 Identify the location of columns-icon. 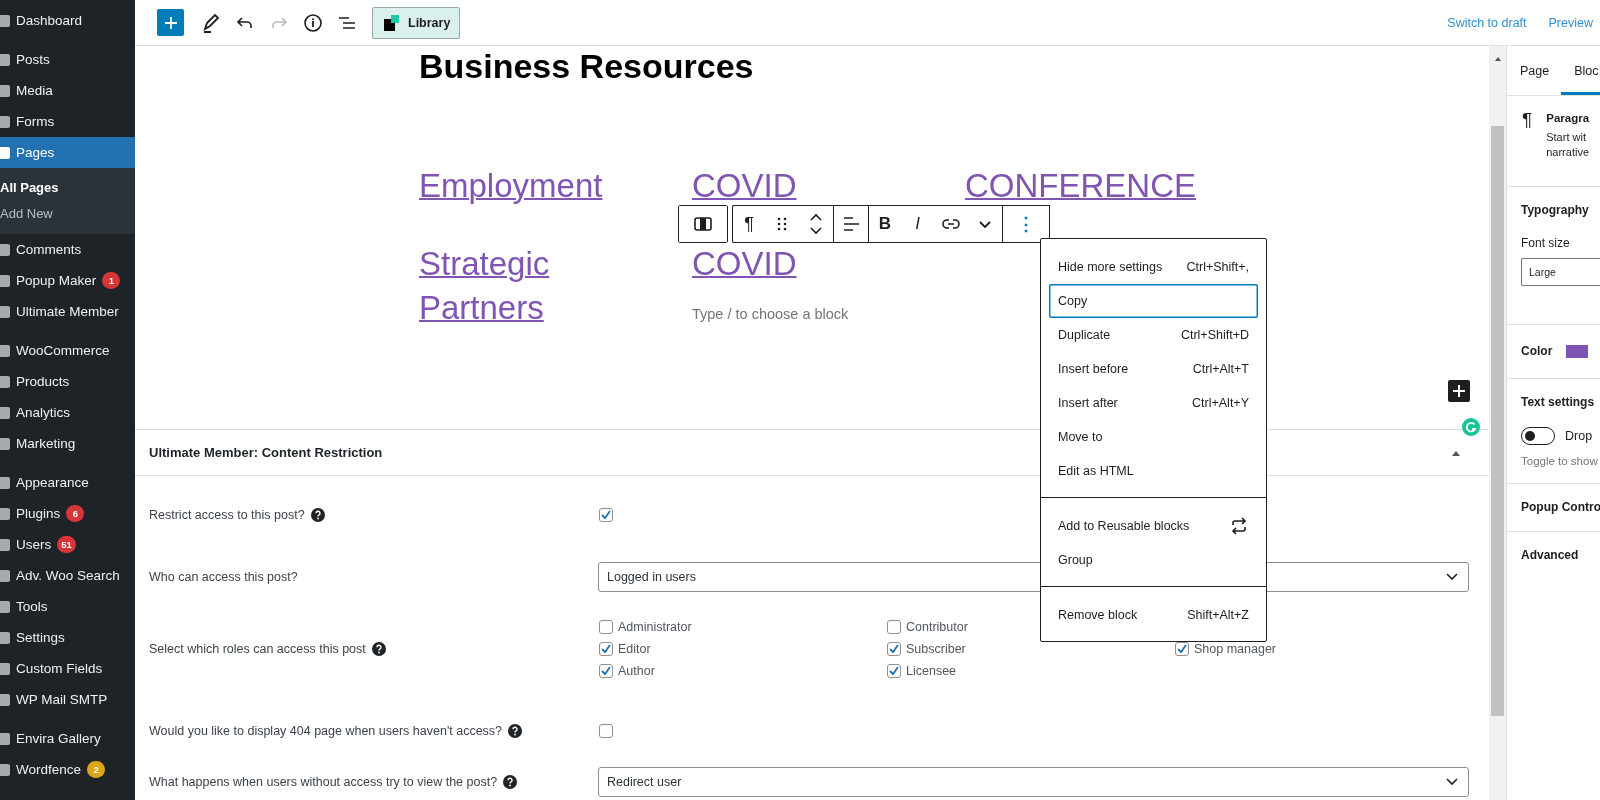
(703, 224).